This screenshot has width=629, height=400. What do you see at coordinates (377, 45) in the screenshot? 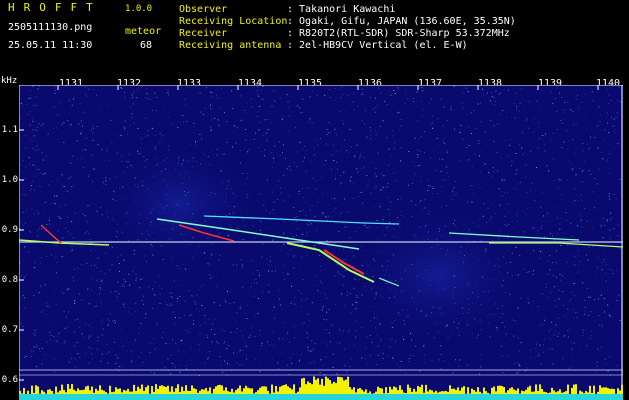
I see `info-value-antenna: : 2el-HB9CV Vertical (el. E-W)` at bounding box center [377, 45].